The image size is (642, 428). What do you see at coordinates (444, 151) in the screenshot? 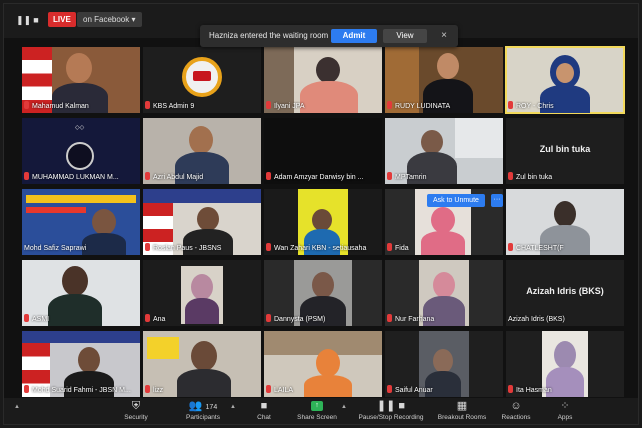
I see `video-tile: MPTamrin` at bounding box center [444, 151].